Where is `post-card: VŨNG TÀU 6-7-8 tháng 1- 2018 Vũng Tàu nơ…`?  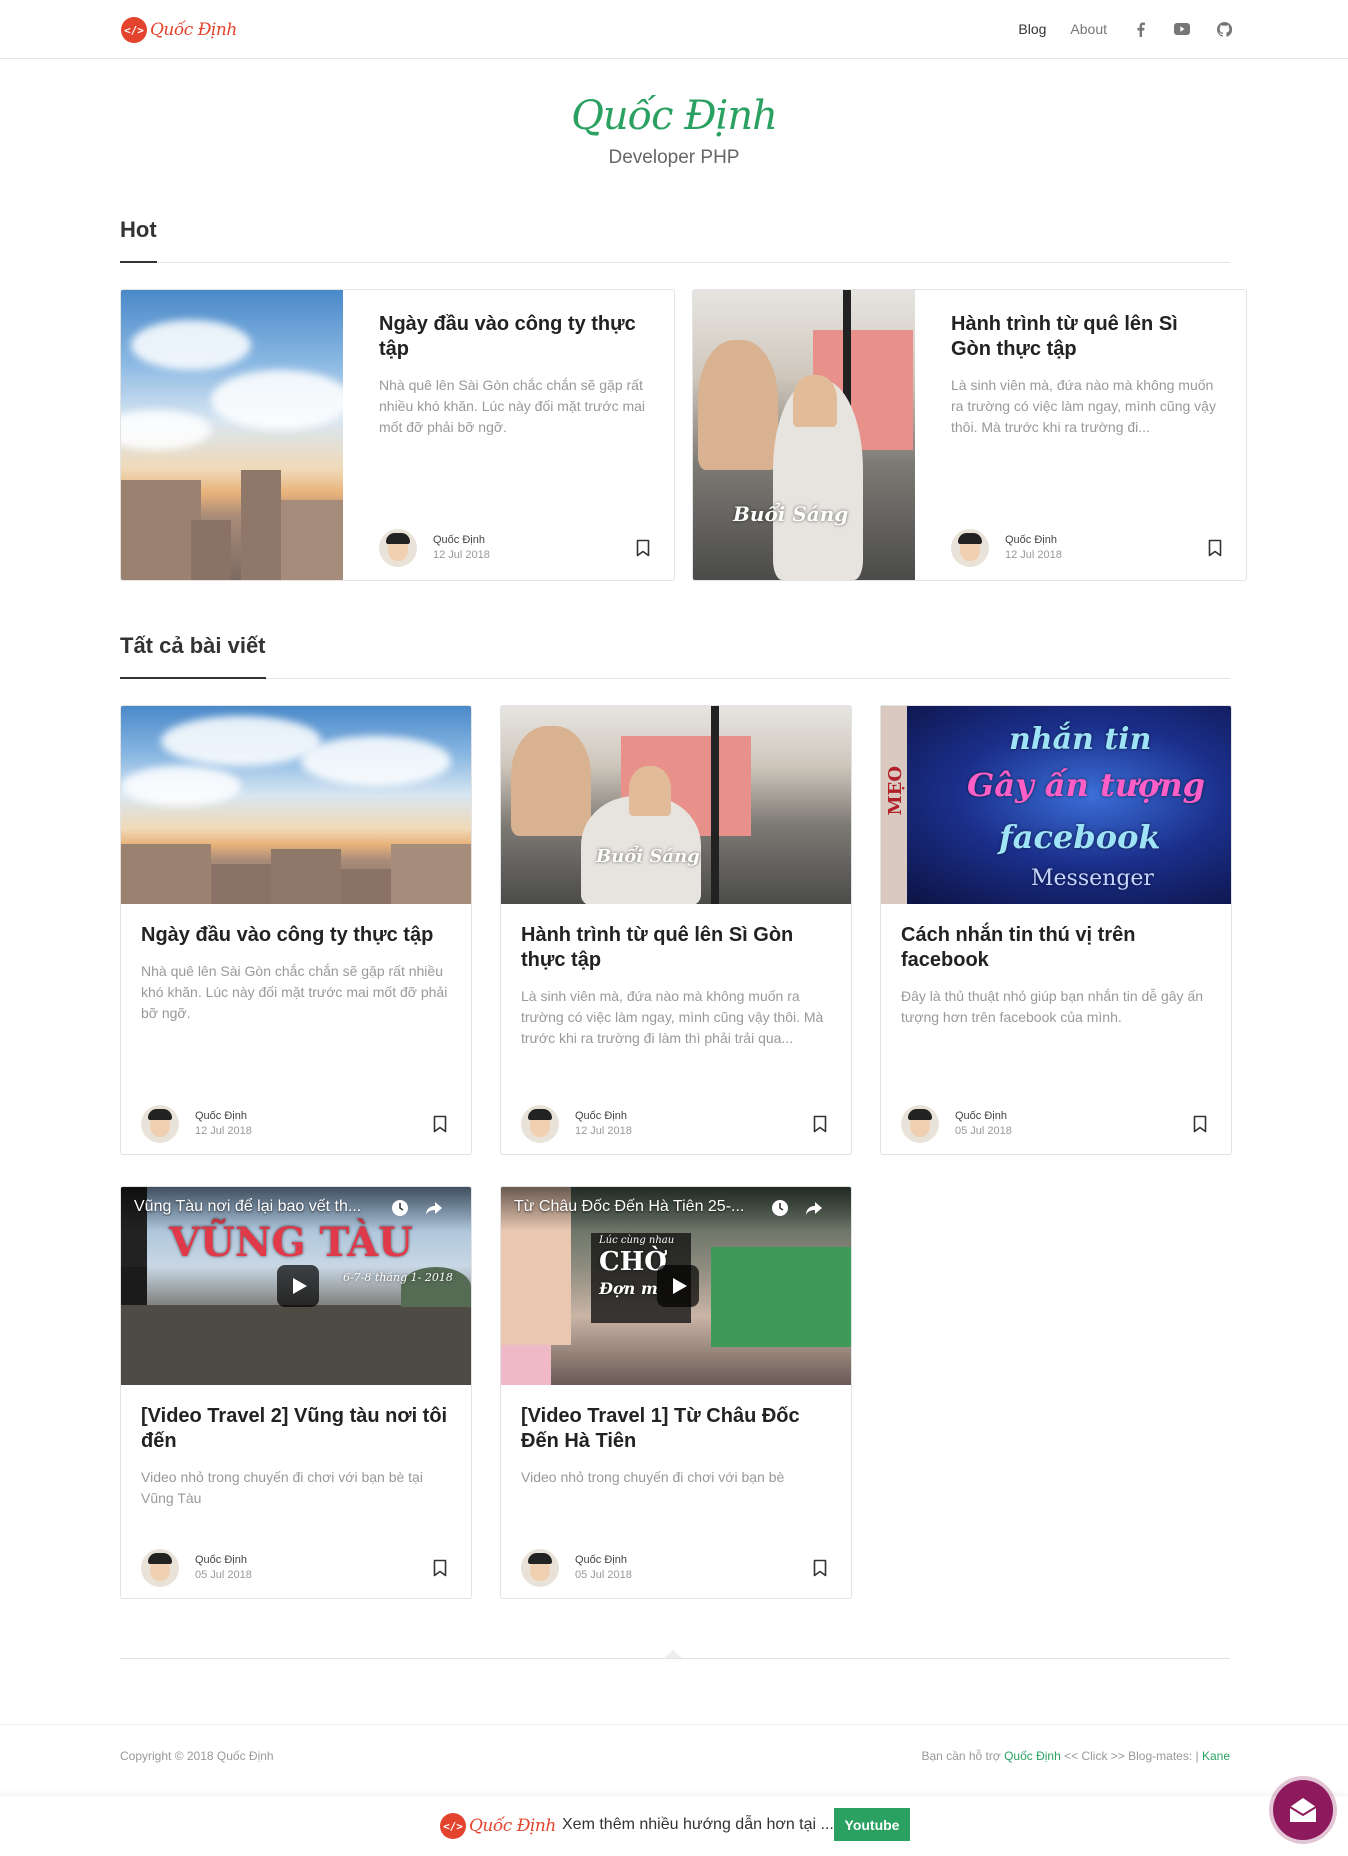 post-card: VŨNG TÀU 6-7-8 tháng 1- 2018 Vũng Tàu nơ… is located at coordinates (296, 1392).